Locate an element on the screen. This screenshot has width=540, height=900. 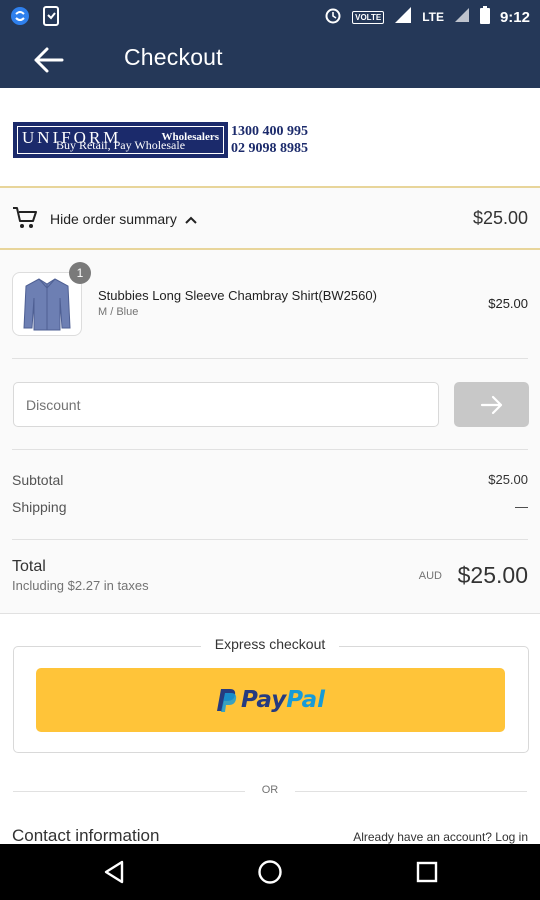
circle-home-icon is located at coordinates (270, 872).